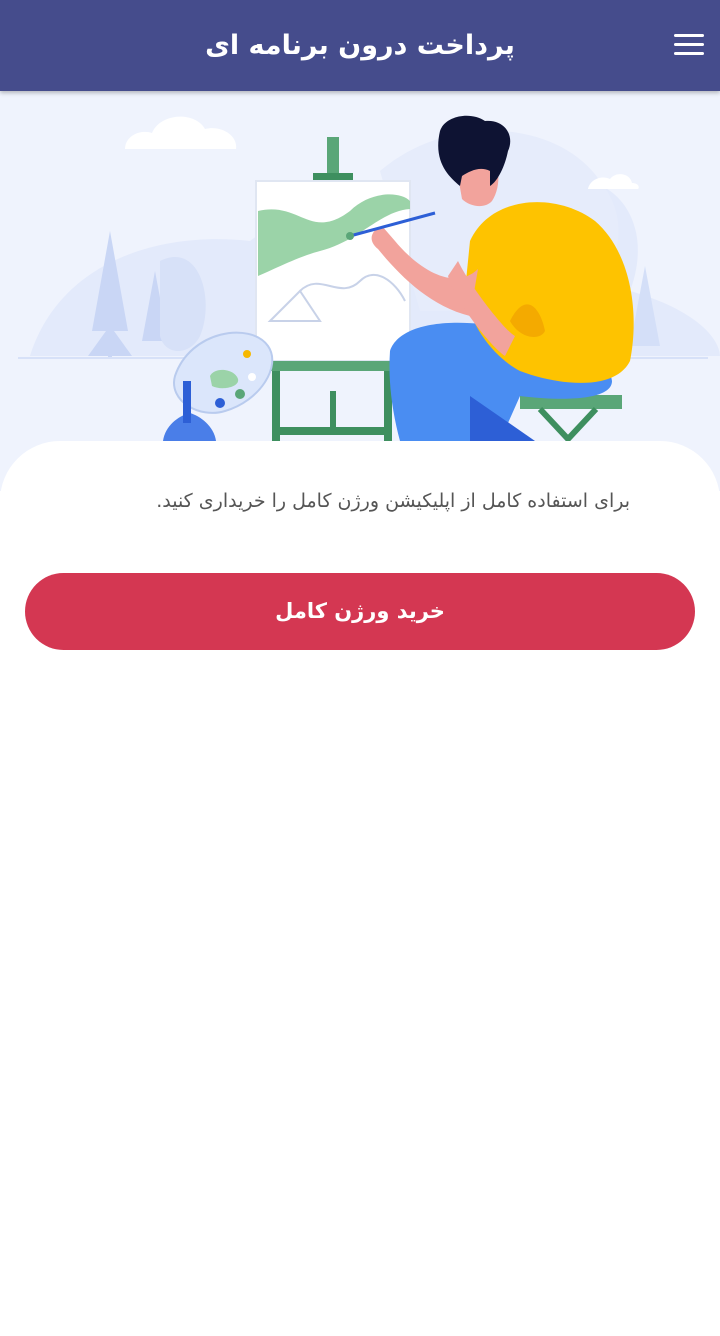  Describe the element at coordinates (360, 611) in the screenshot. I see `buy-full-version-button: خرید ورژن کامل` at that location.